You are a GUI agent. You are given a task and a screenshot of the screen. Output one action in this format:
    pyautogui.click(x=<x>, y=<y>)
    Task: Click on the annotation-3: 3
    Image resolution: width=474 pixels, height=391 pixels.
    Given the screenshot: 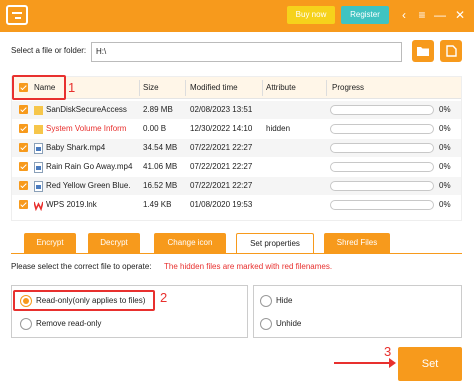 What is the action you would take?
    pyautogui.click(x=388, y=351)
    